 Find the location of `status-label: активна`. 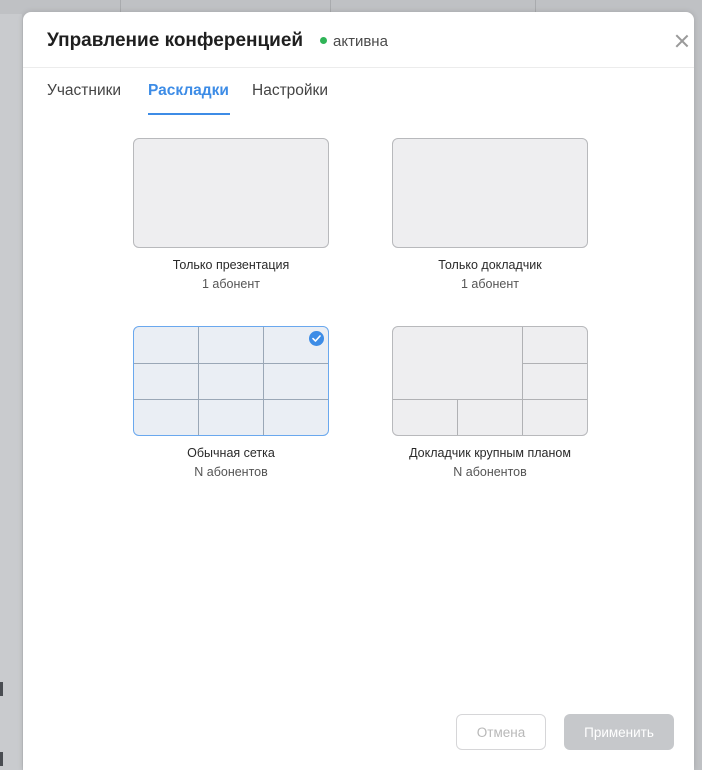

status-label: активна is located at coordinates (360, 41).